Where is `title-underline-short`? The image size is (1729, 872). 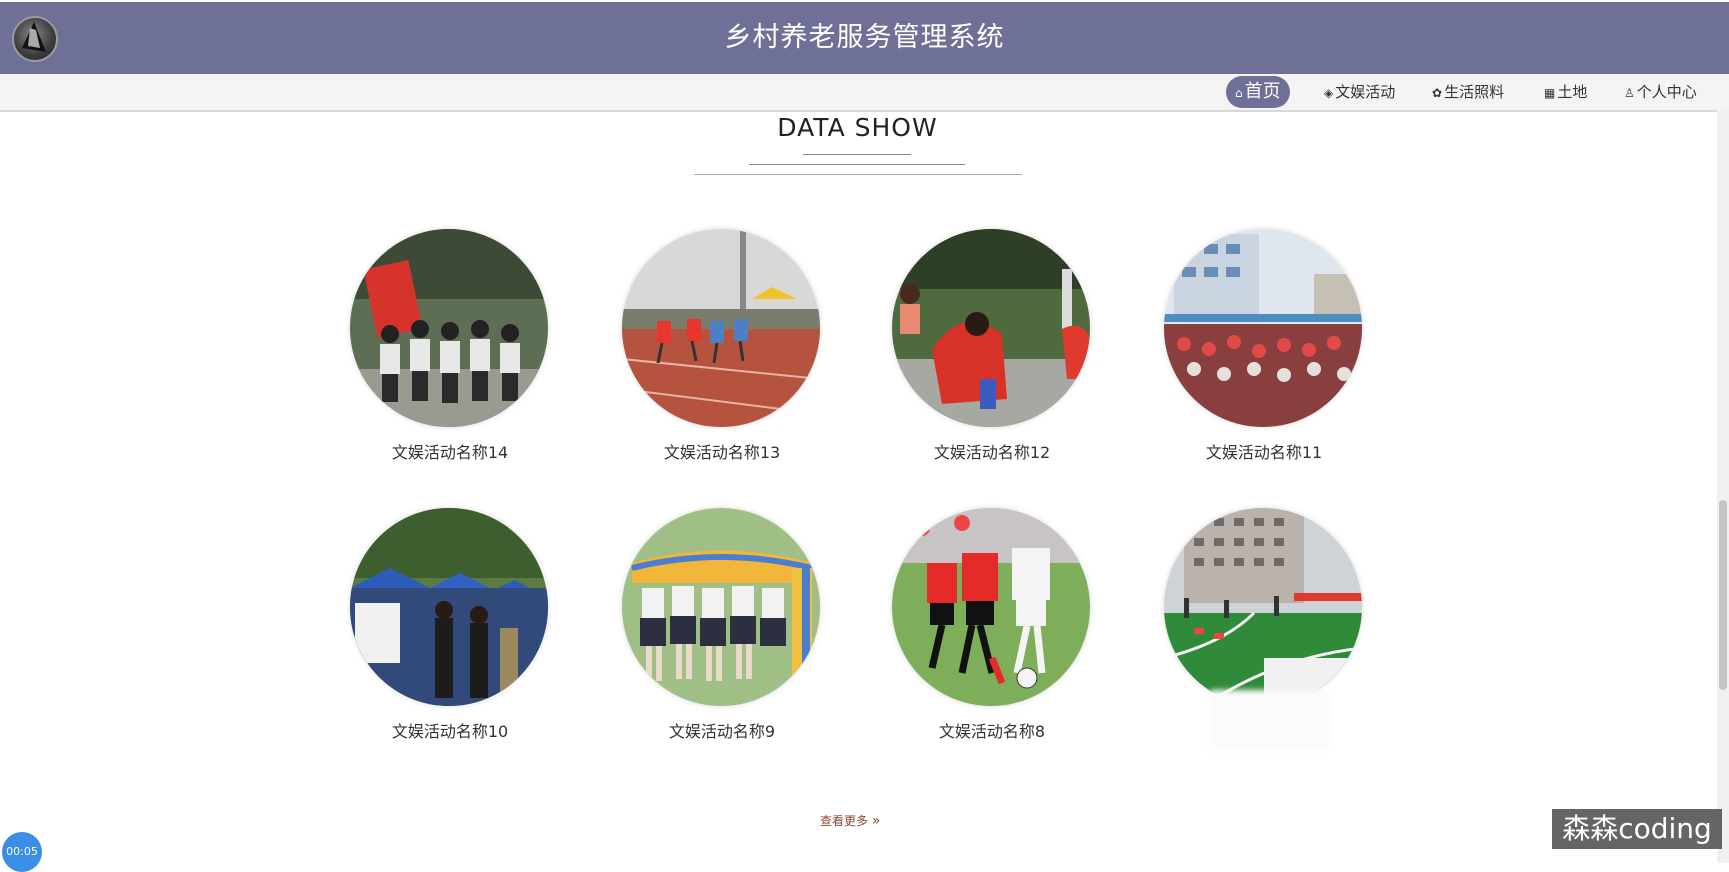 title-underline-short is located at coordinates (857, 154).